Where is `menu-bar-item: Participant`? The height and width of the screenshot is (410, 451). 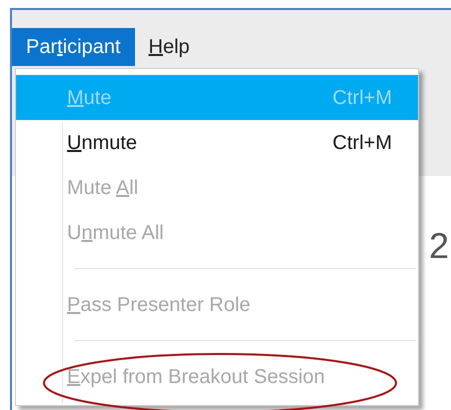 menu-bar-item: Participant is located at coordinates (73, 47).